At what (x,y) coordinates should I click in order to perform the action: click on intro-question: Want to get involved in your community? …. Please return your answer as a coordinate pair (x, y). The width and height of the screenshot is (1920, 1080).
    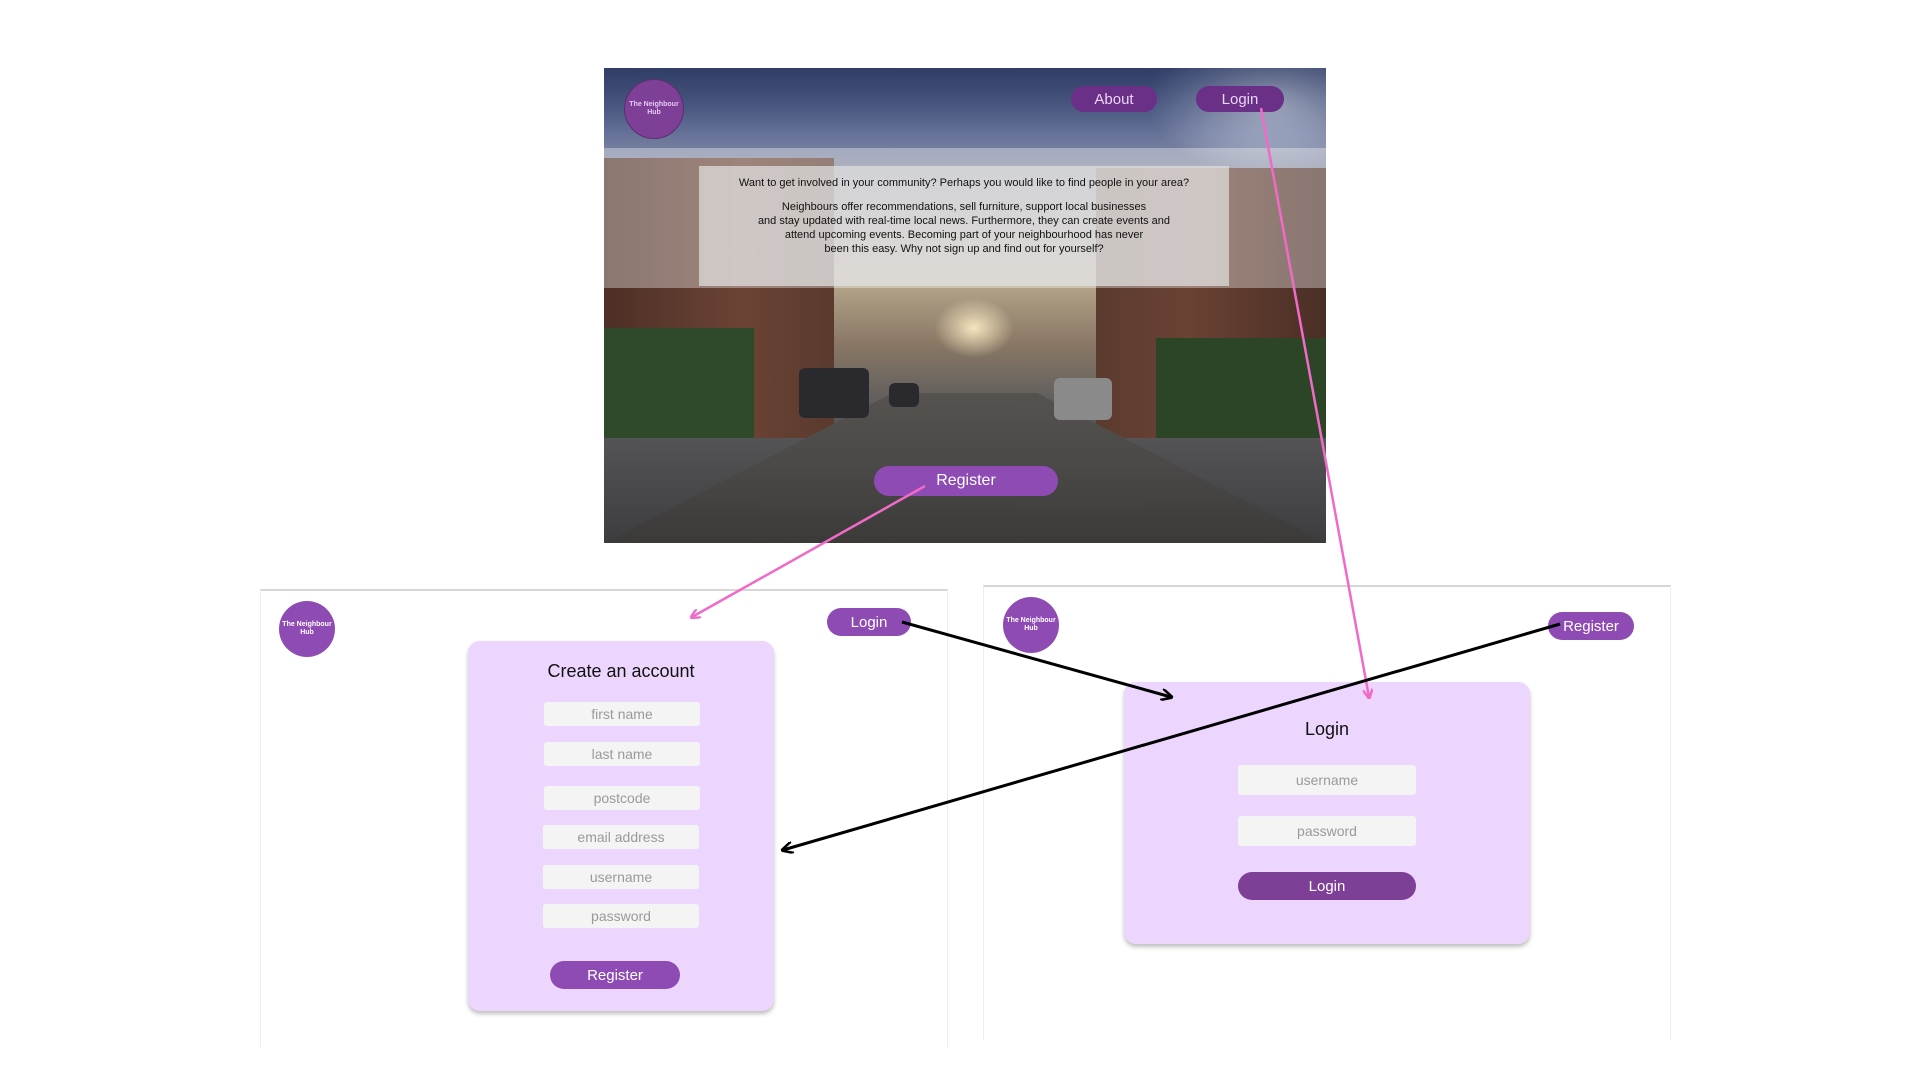
    Looking at the image, I should click on (964, 183).